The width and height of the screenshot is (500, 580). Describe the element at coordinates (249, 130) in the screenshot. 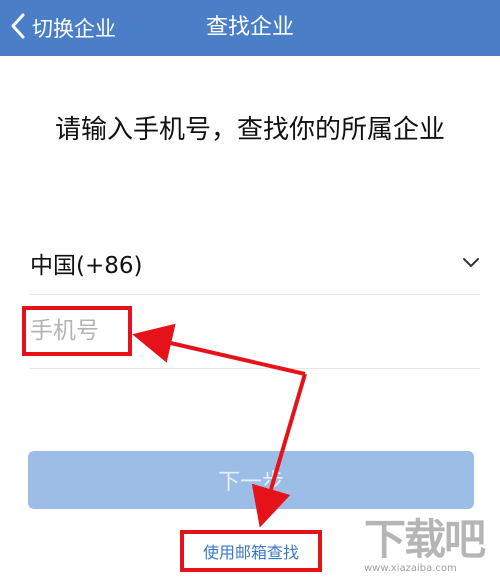

I see `prompt-text: 请输入手机号，查找你的所属企业` at that location.